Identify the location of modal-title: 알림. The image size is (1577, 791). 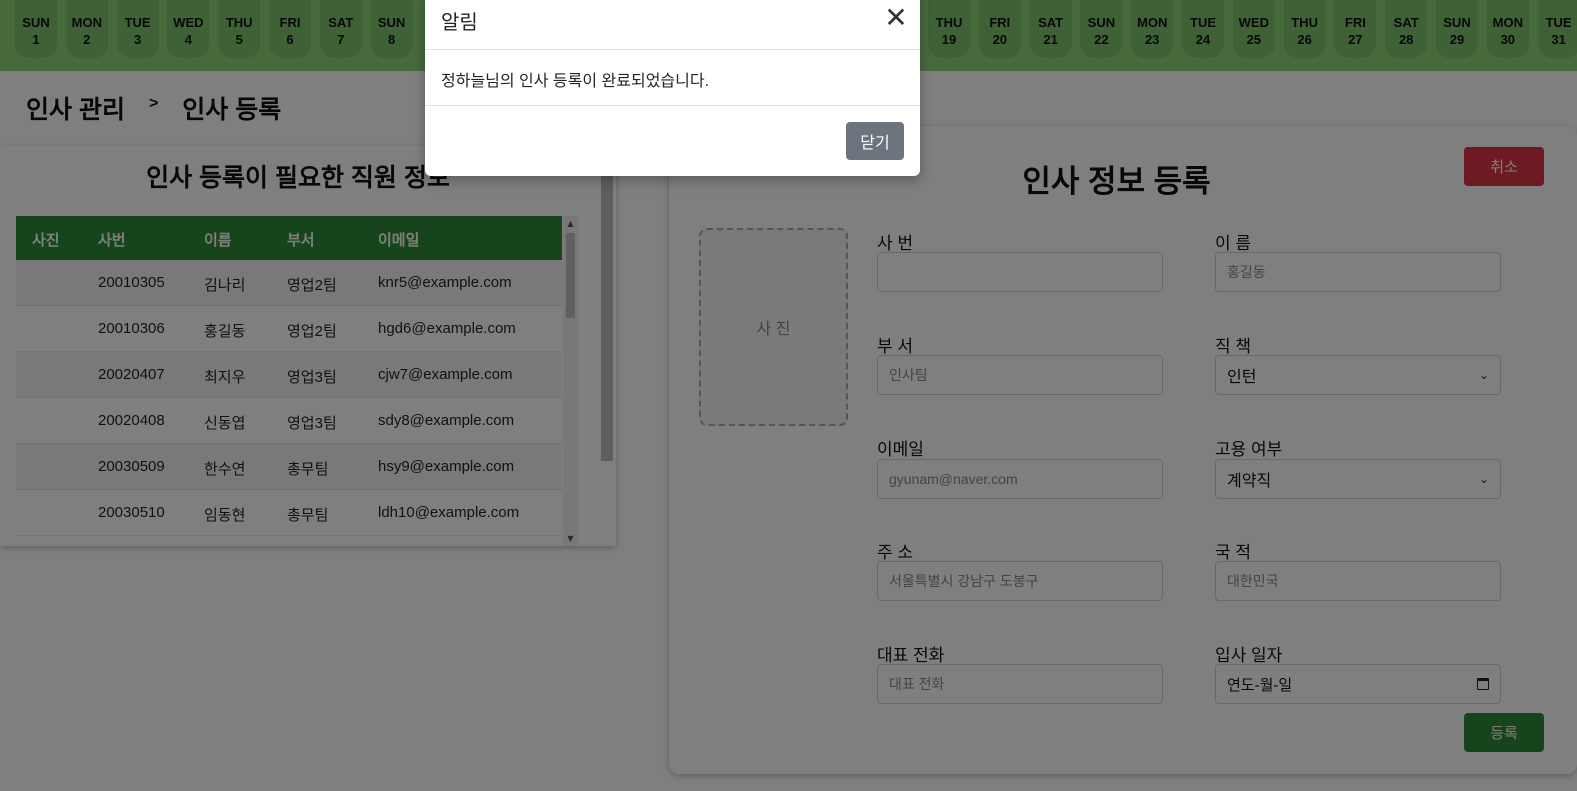
(459, 23).